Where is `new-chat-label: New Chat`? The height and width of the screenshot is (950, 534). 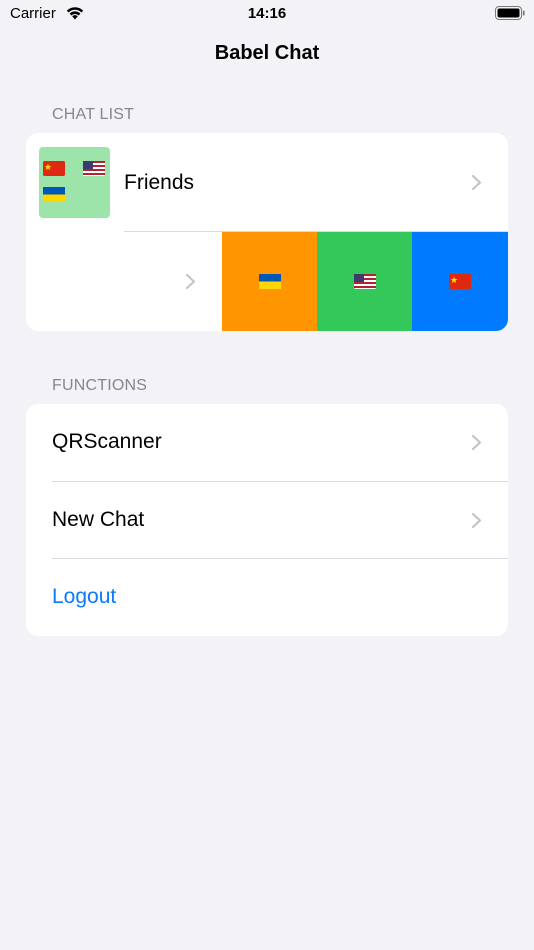 new-chat-label: New Chat is located at coordinates (98, 519).